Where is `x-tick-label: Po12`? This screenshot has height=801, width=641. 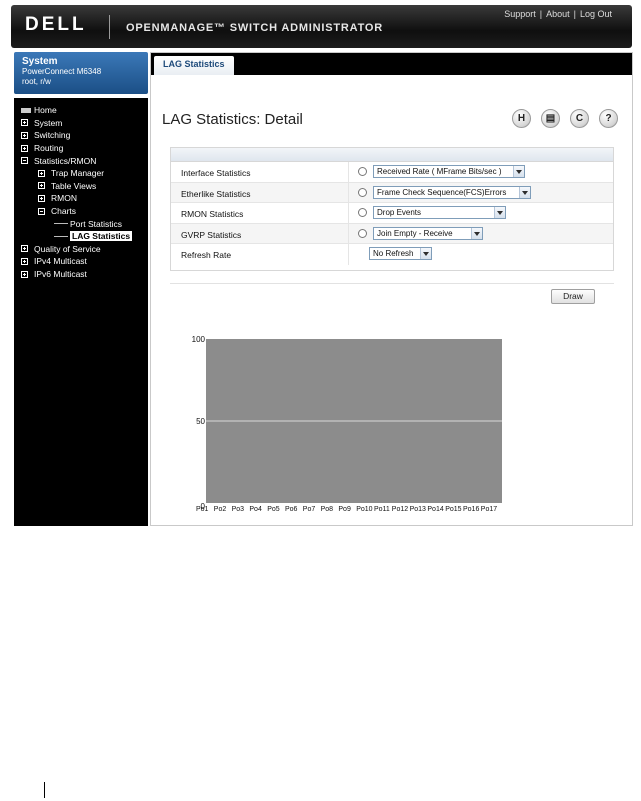
x-tick-label: Po12 is located at coordinates (400, 509).